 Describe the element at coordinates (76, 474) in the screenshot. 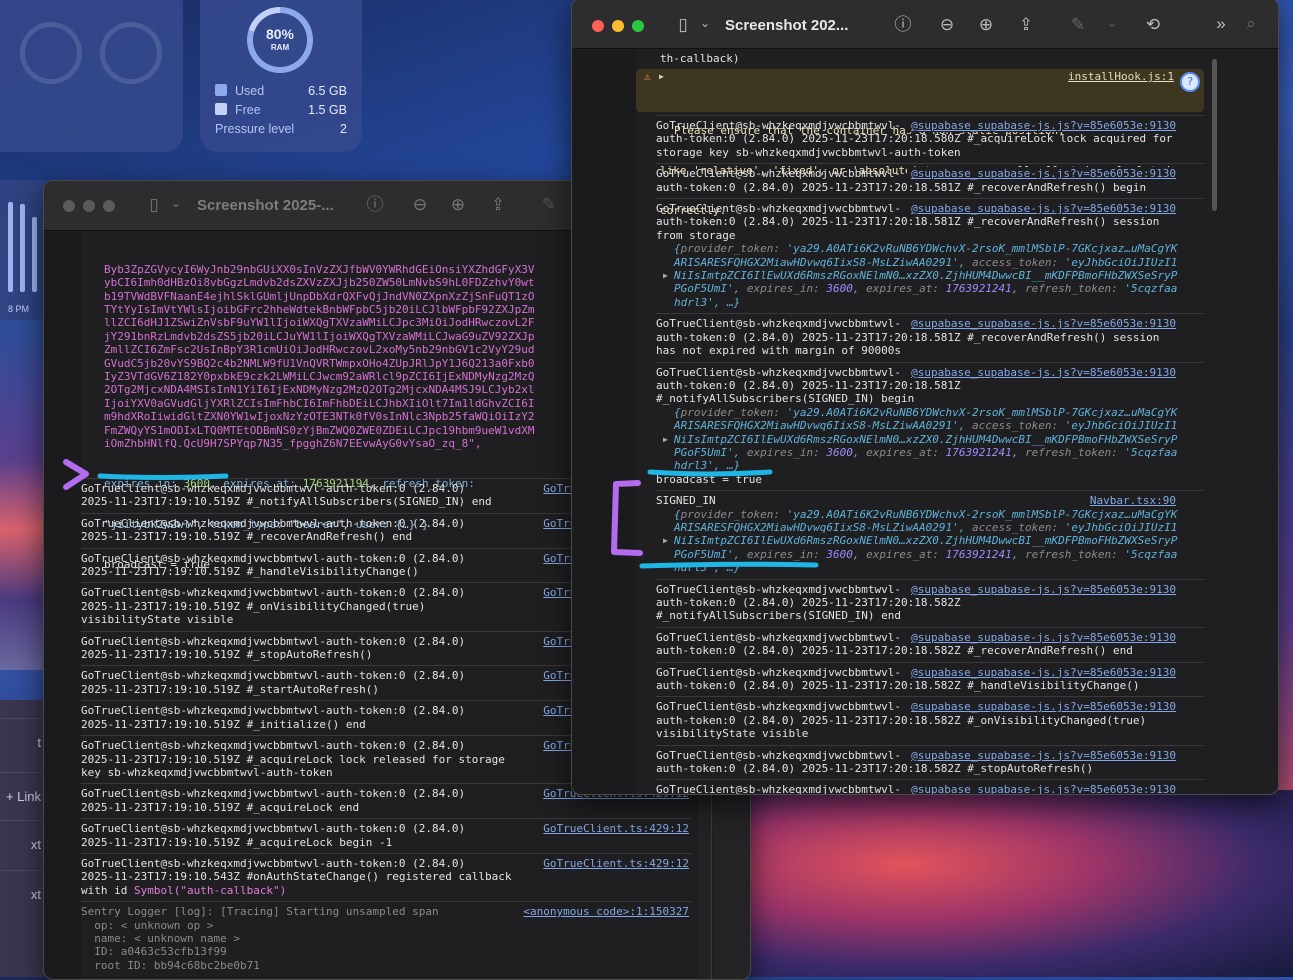

I see `annotation-arrow` at that location.